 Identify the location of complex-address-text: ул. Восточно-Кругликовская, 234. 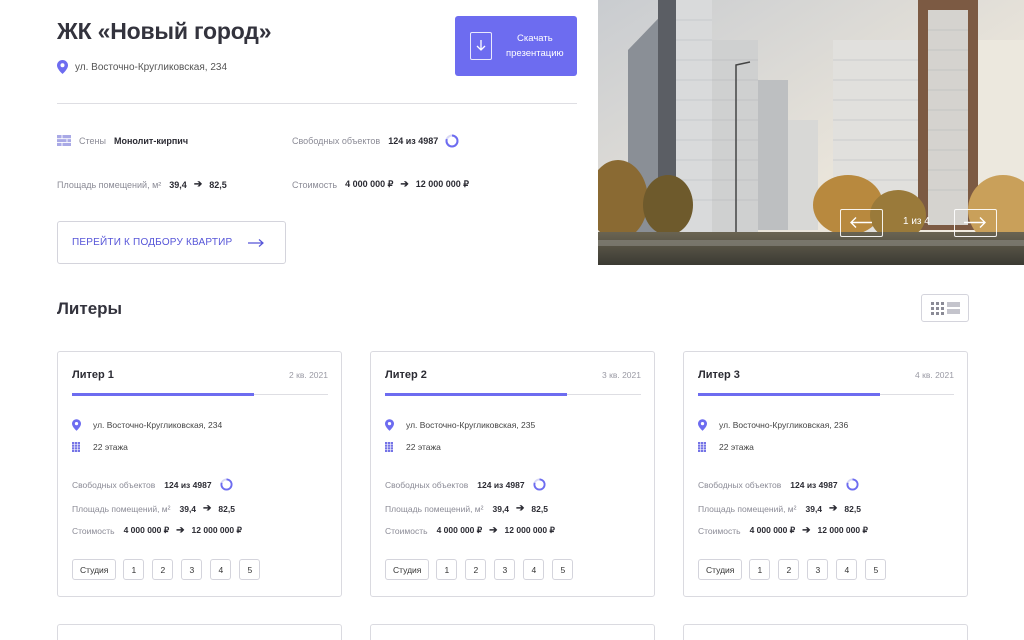
(151, 67).